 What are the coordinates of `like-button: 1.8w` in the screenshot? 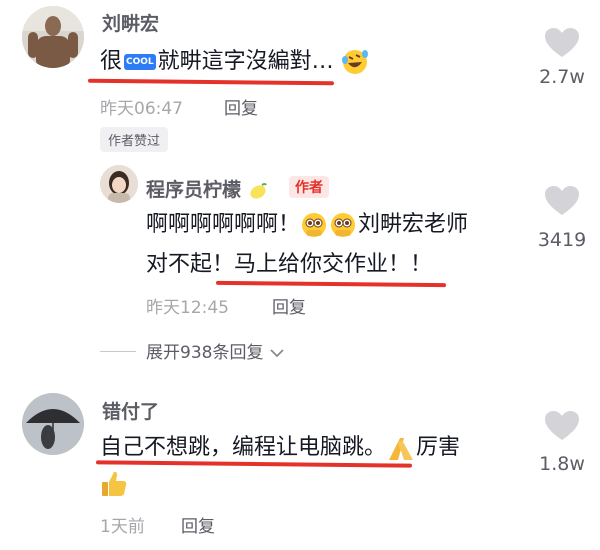 It's located at (562, 446).